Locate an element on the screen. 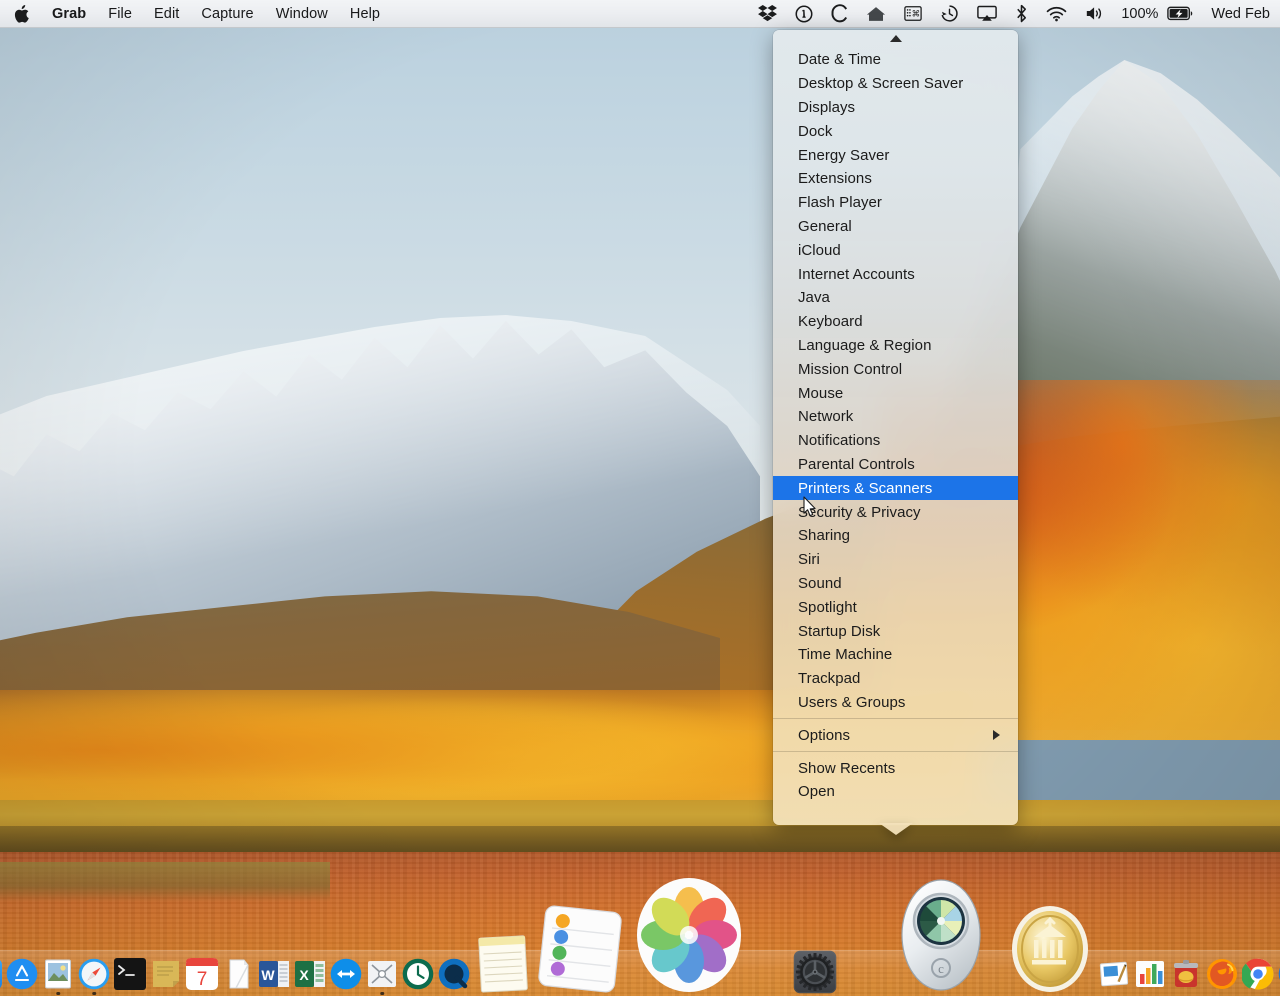  menu-item-dock: Dock is located at coordinates (895, 131).